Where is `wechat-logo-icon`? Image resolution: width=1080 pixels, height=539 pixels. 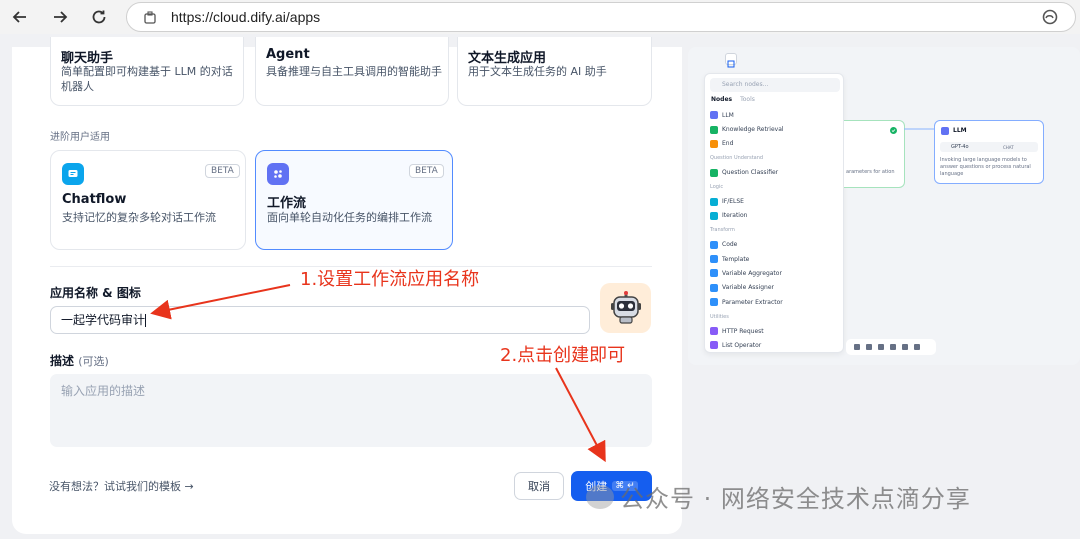
wechat-logo-icon is located at coordinates (600, 496).